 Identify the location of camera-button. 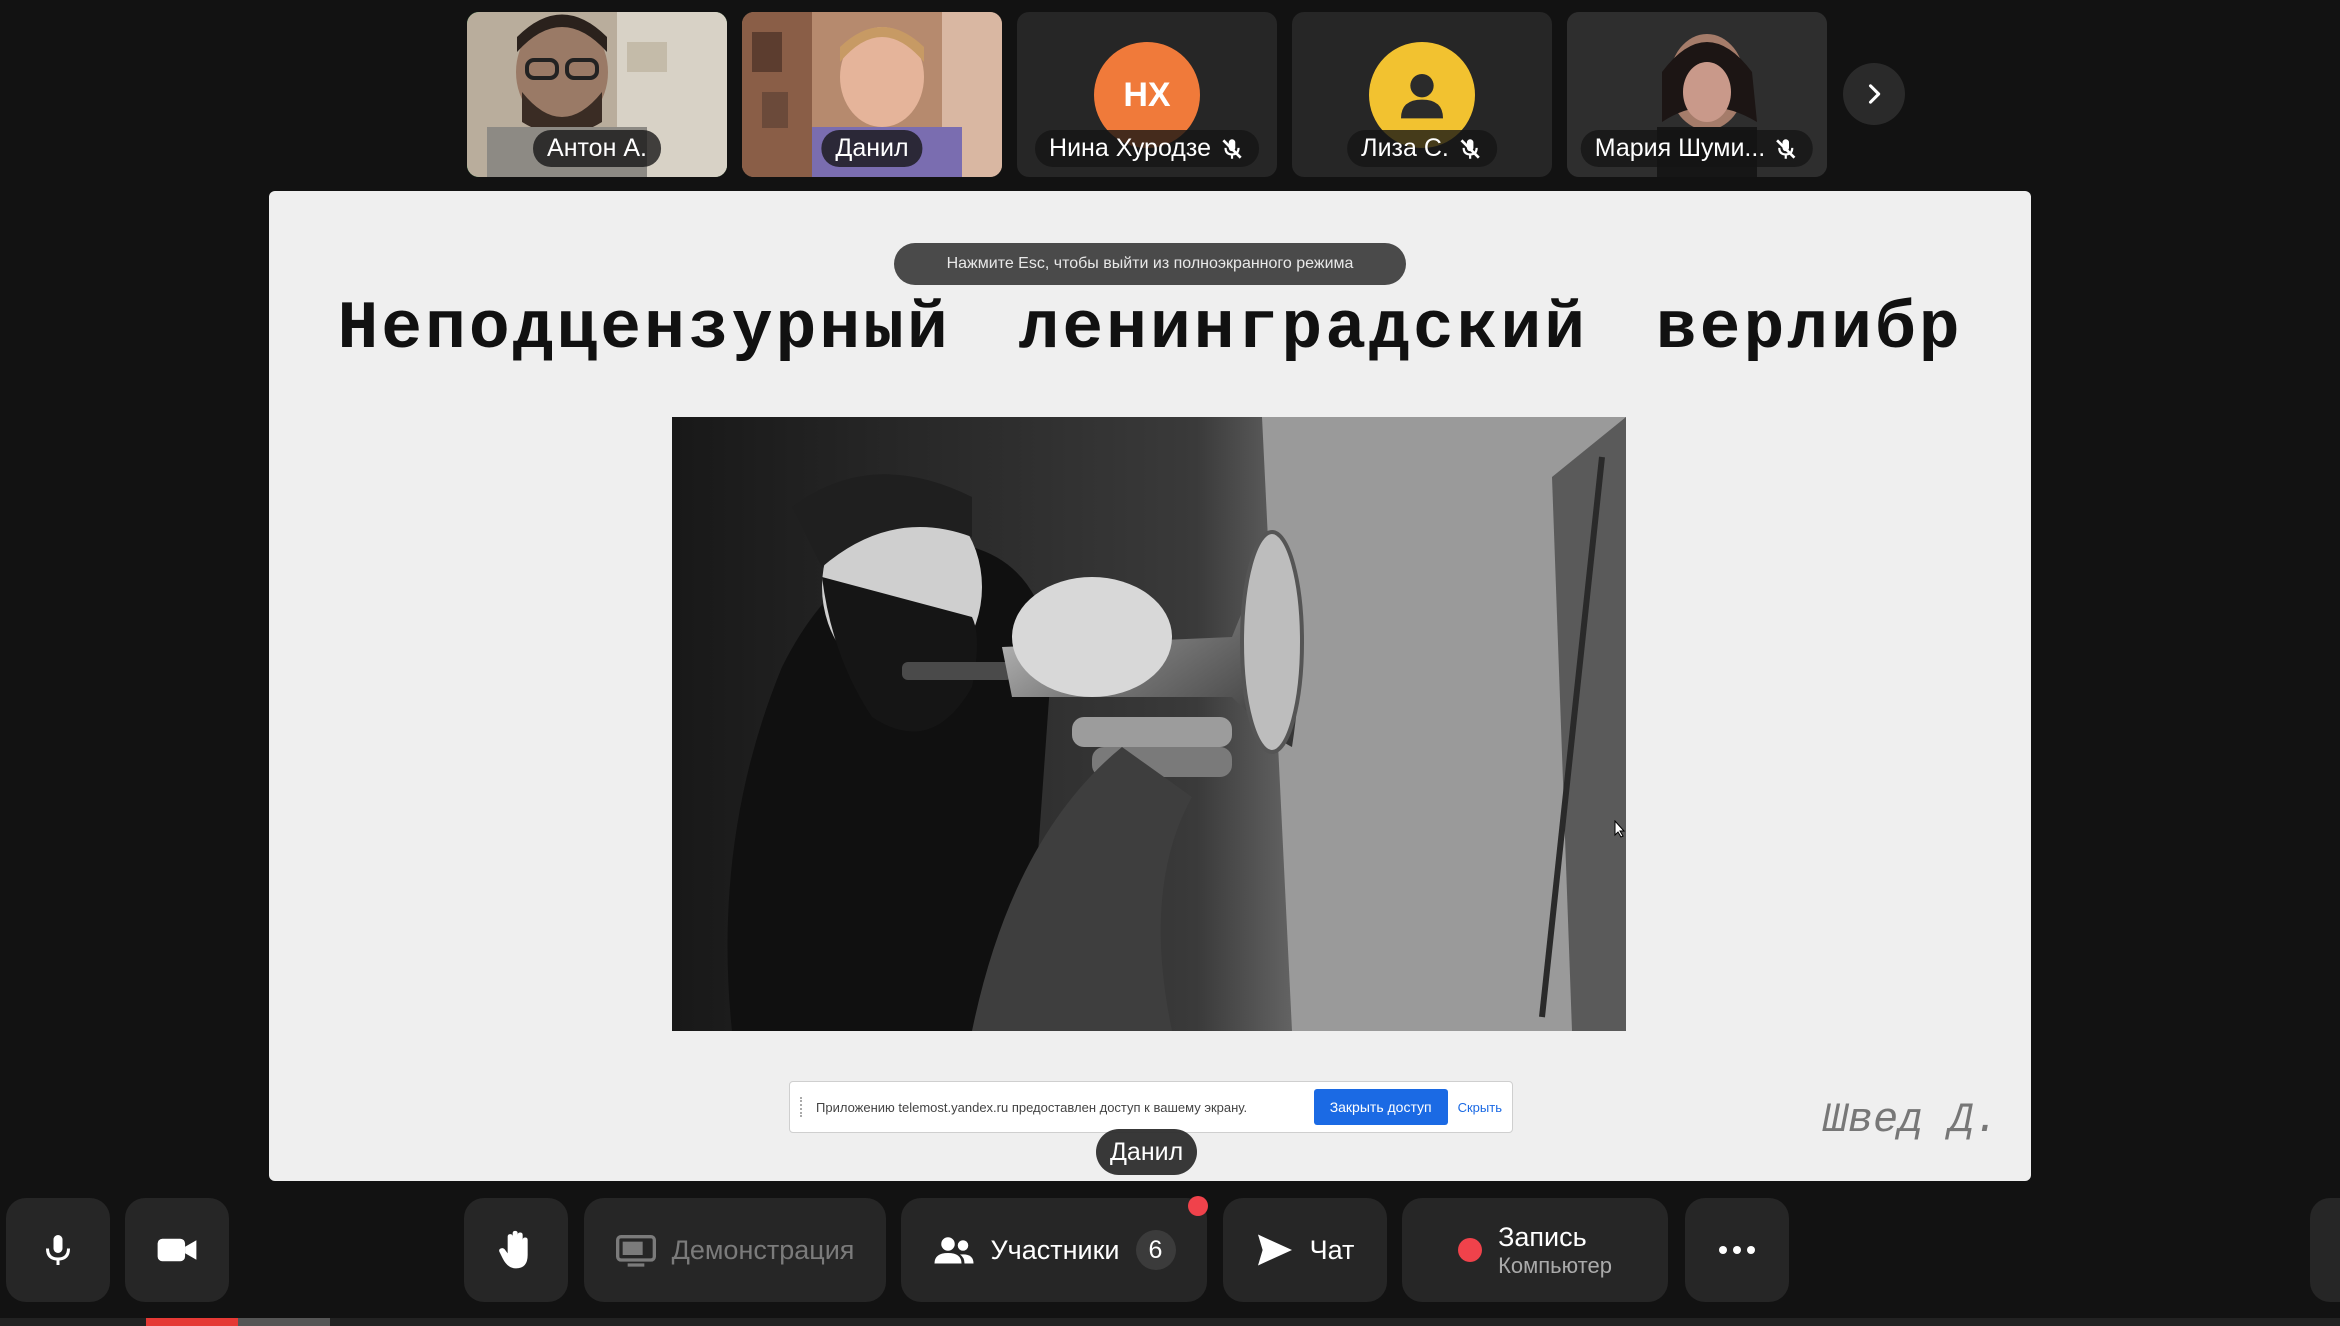
(177, 1250).